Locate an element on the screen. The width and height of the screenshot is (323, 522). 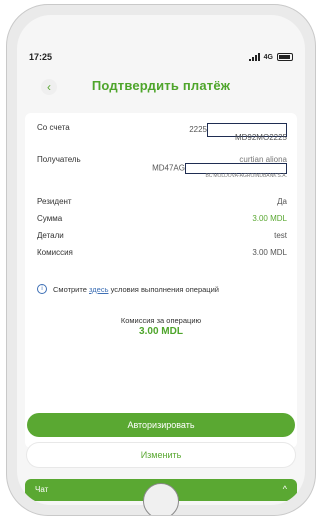
fee-label: Комиссия за операцию is located at coordinates (161, 320).